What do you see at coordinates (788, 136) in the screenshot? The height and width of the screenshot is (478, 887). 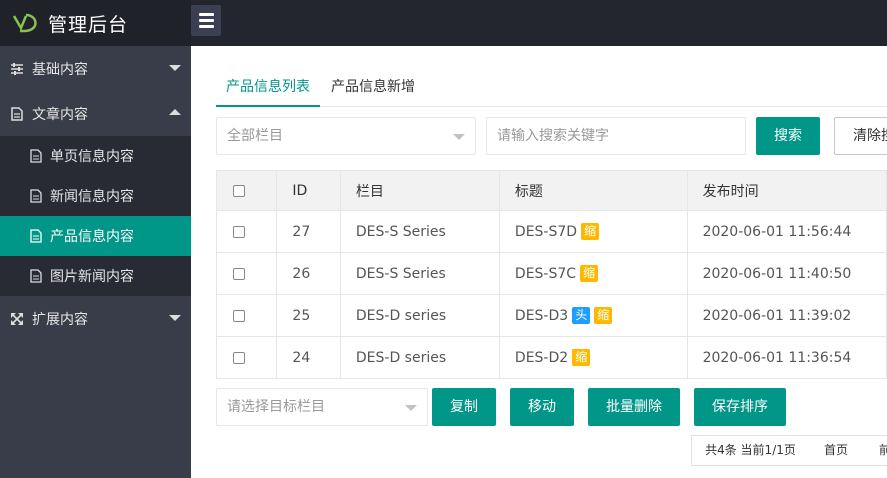 I see `search-button: 搜索` at bounding box center [788, 136].